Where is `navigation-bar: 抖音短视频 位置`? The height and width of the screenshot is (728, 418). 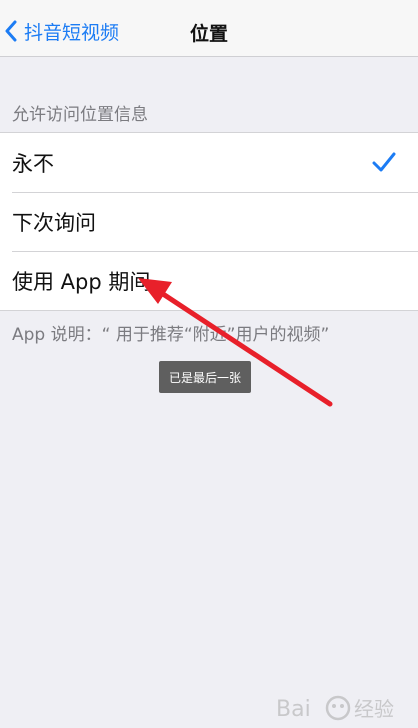
navigation-bar: 抖音短视频 位置 is located at coordinates (209, 31).